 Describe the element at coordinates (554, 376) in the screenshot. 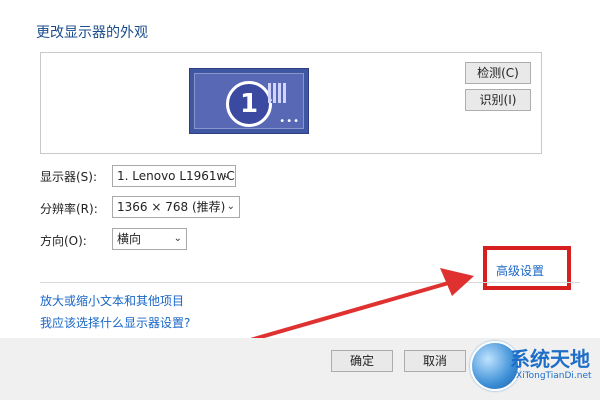

I see `watermark-subtitle: XiTongTianDi.net` at that location.